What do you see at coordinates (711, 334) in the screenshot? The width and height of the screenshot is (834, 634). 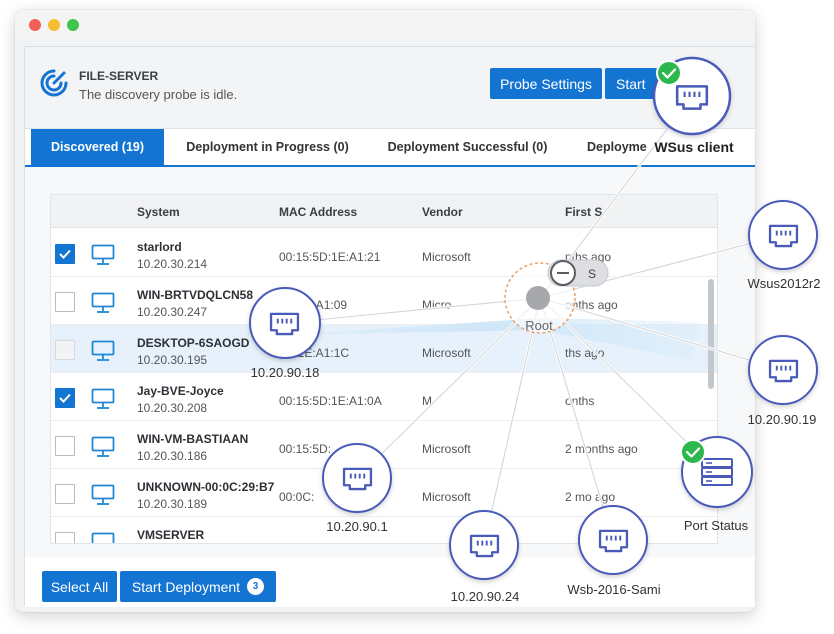 I see `scrollbar-thumb` at bounding box center [711, 334].